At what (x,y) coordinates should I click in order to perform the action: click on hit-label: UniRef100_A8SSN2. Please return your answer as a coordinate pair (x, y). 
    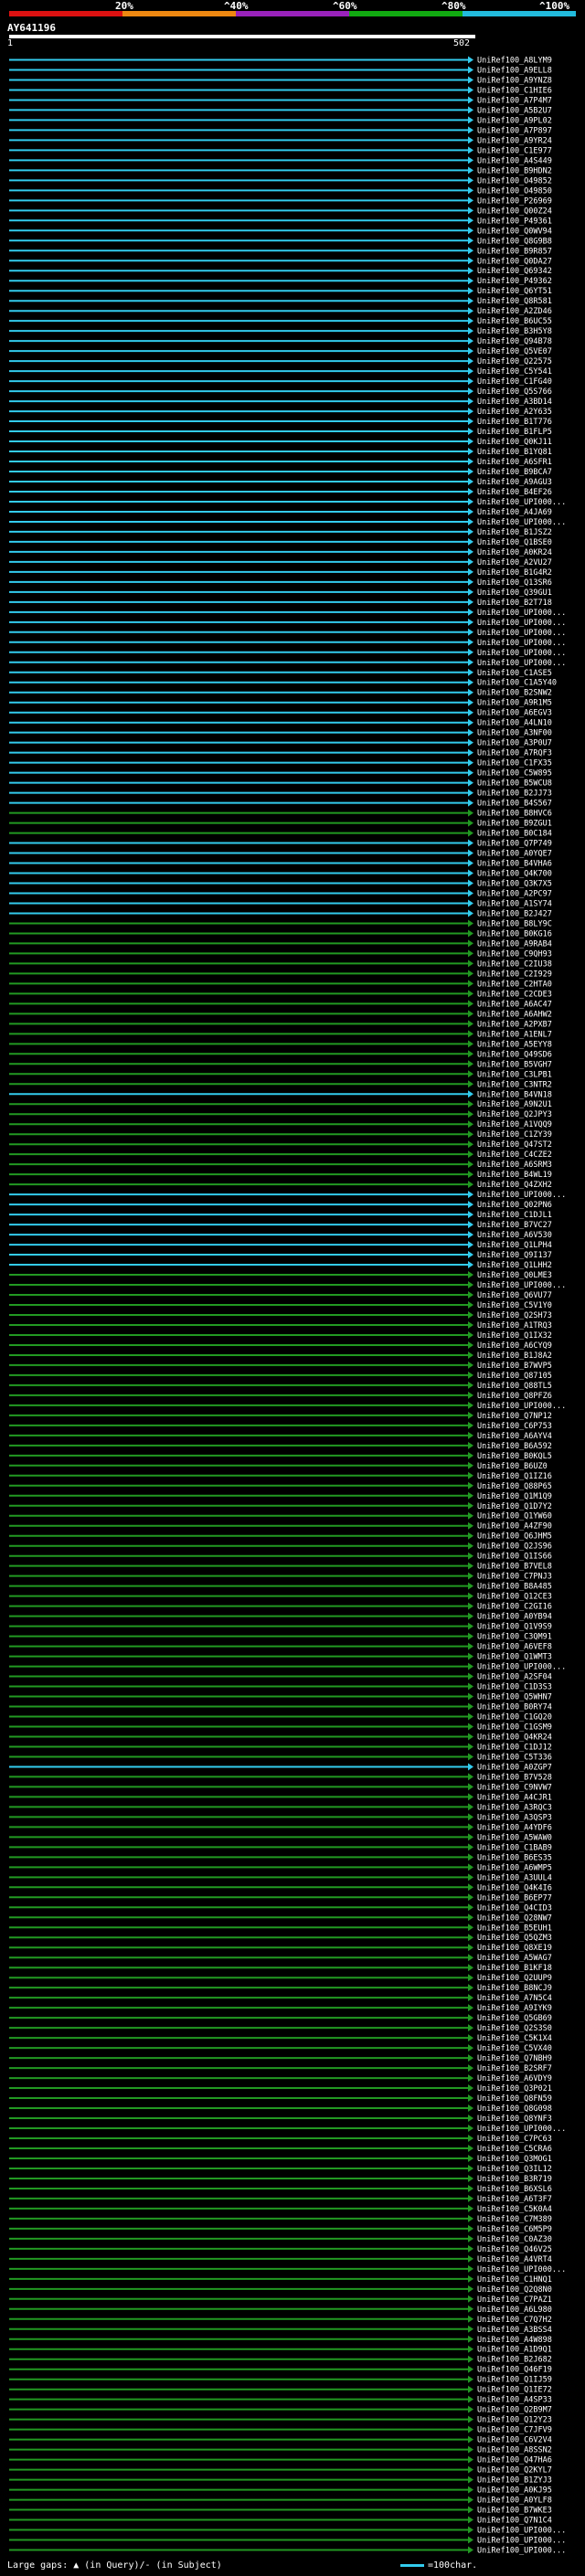
    Looking at the image, I should click on (514, 2450).